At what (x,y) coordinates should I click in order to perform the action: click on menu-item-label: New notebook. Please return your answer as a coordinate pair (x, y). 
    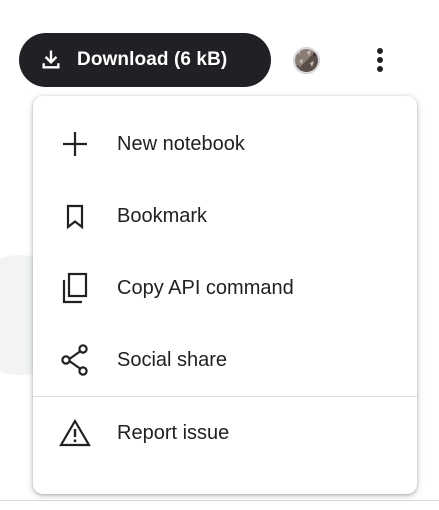
    Looking at the image, I should click on (181, 143).